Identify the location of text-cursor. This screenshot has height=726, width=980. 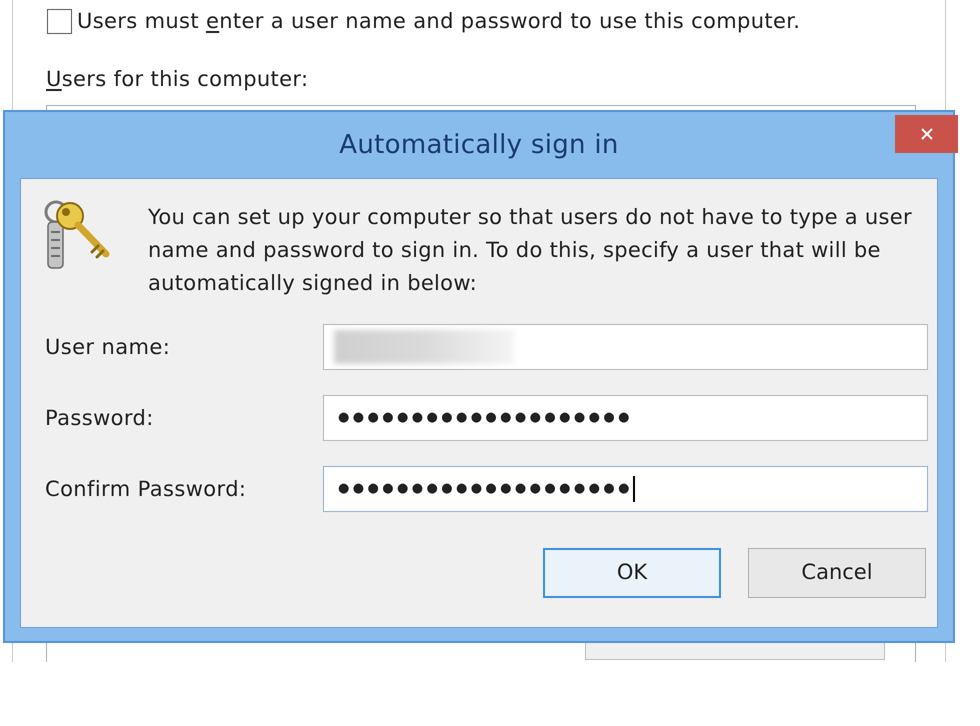
(633, 489).